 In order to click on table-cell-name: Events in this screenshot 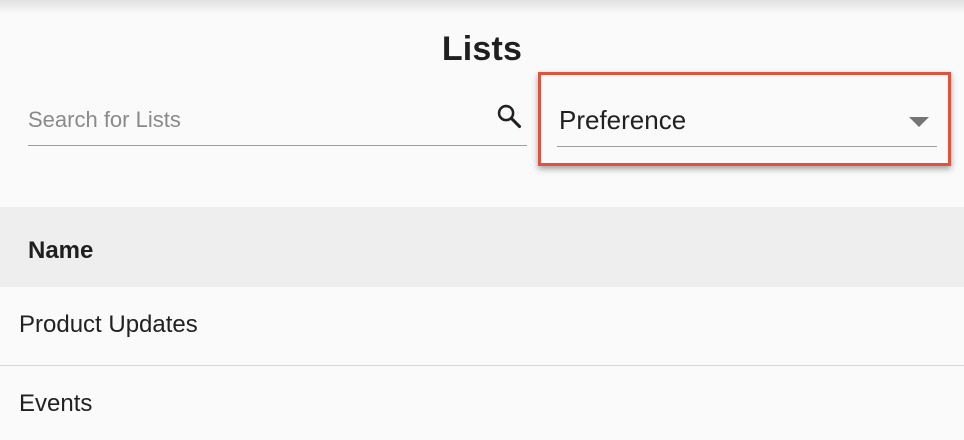, I will do `click(56, 403)`.